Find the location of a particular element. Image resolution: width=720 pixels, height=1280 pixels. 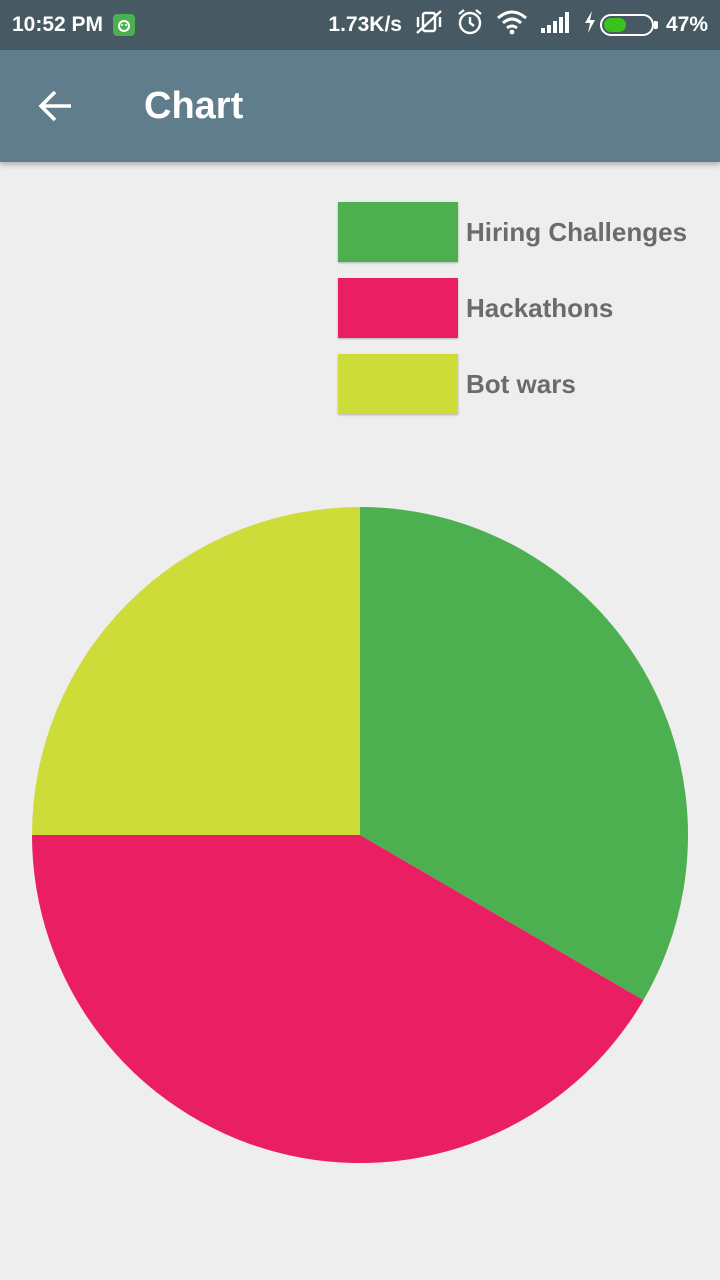

signal-icon is located at coordinates (556, 25).